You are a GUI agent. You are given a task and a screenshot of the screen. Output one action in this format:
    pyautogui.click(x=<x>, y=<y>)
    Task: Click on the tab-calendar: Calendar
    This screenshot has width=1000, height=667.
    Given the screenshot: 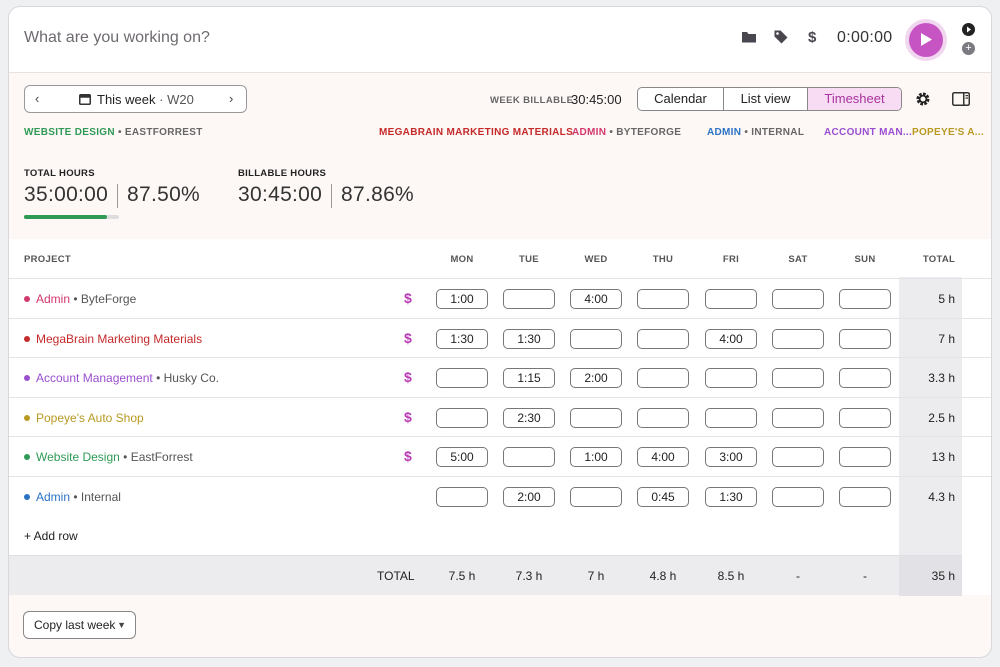 What is the action you would take?
    pyautogui.click(x=681, y=99)
    